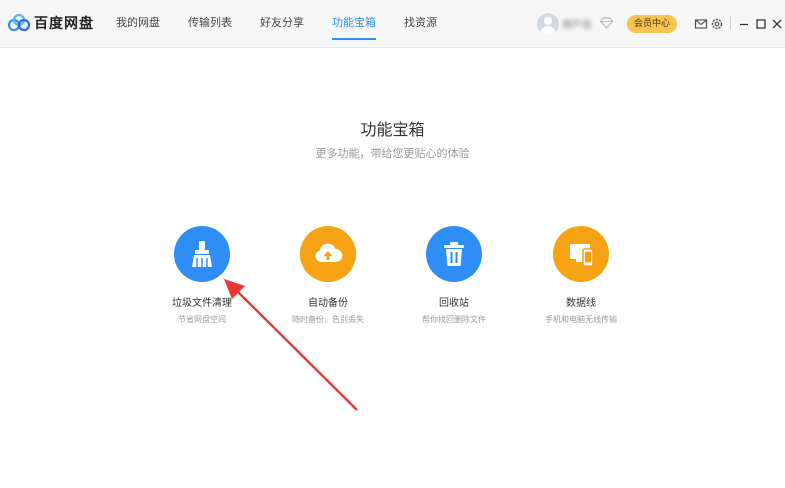 This screenshot has height=488, width=785. What do you see at coordinates (581, 303) in the screenshot?
I see `tool-name: 数据线` at bounding box center [581, 303].